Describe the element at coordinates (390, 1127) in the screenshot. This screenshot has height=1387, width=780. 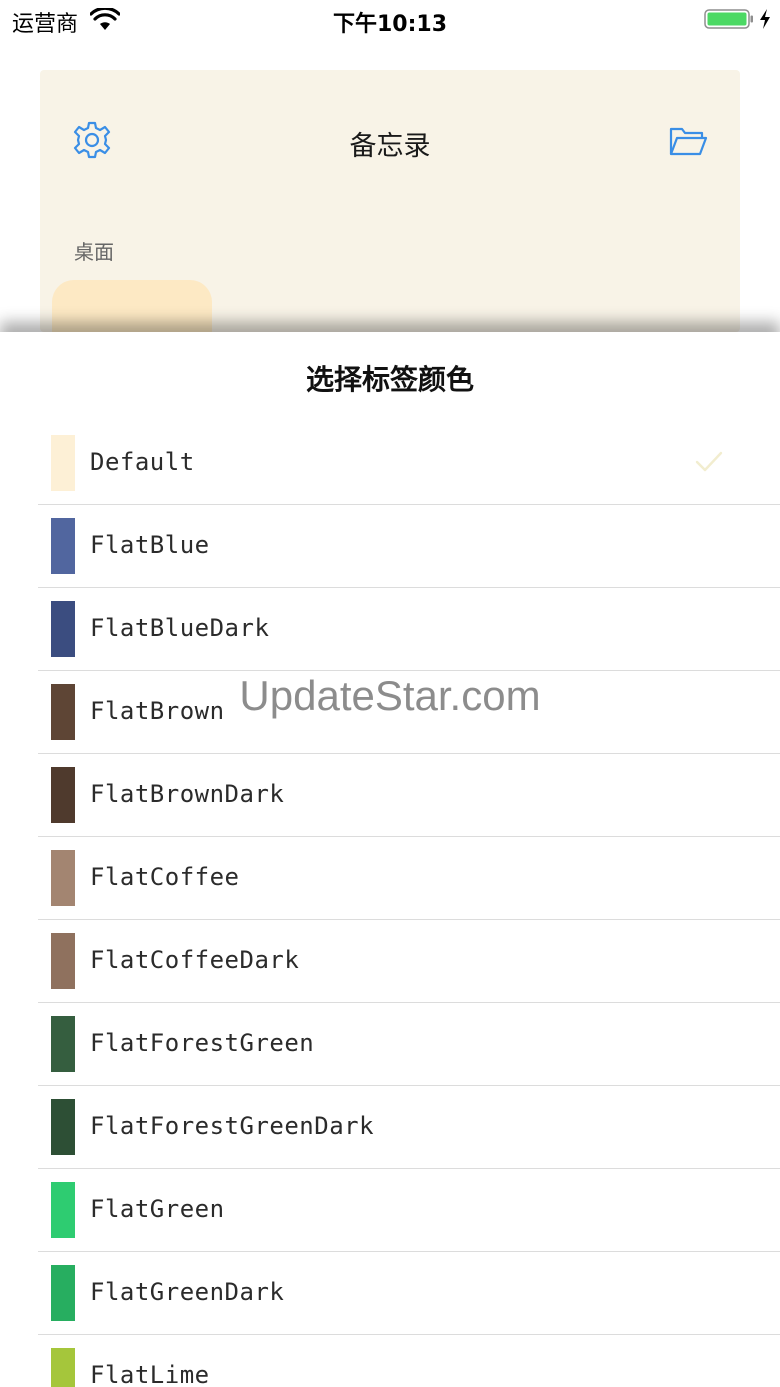
I see `color-option-row: FlatForestGreenDark` at that location.